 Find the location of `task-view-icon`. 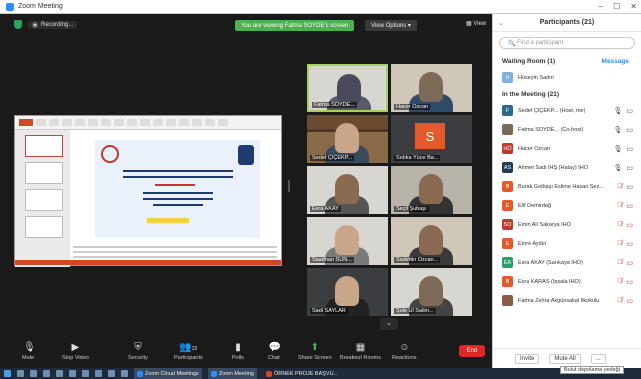

task-view-icon is located at coordinates (33, 373).